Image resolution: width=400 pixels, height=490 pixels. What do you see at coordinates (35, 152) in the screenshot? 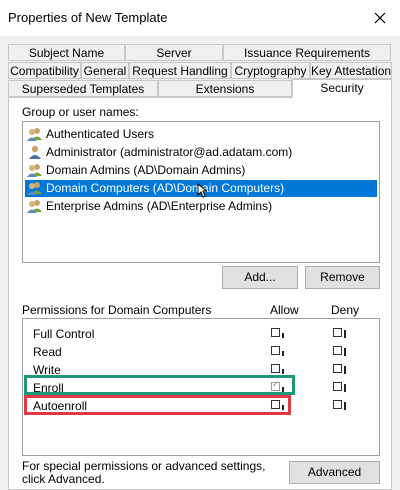
I see `user-icon` at bounding box center [35, 152].